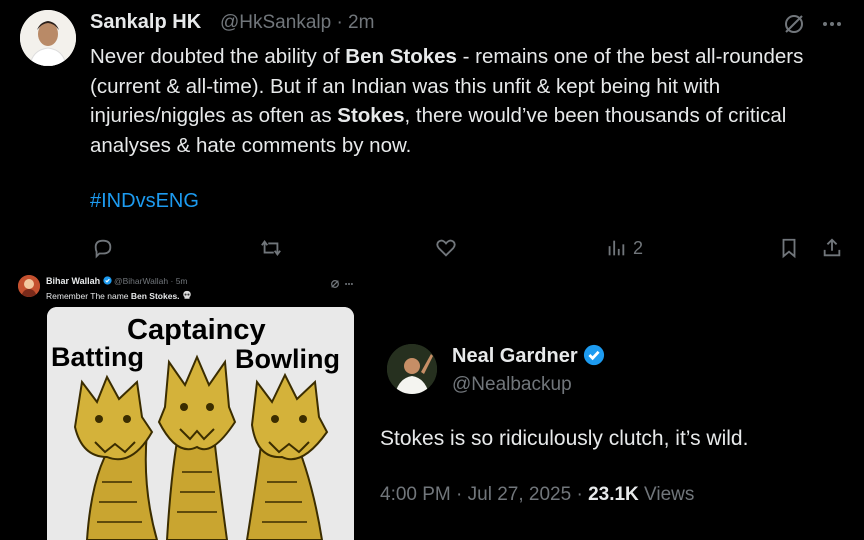 This screenshot has width=864, height=540. I want to click on share-button, so click(832, 248).